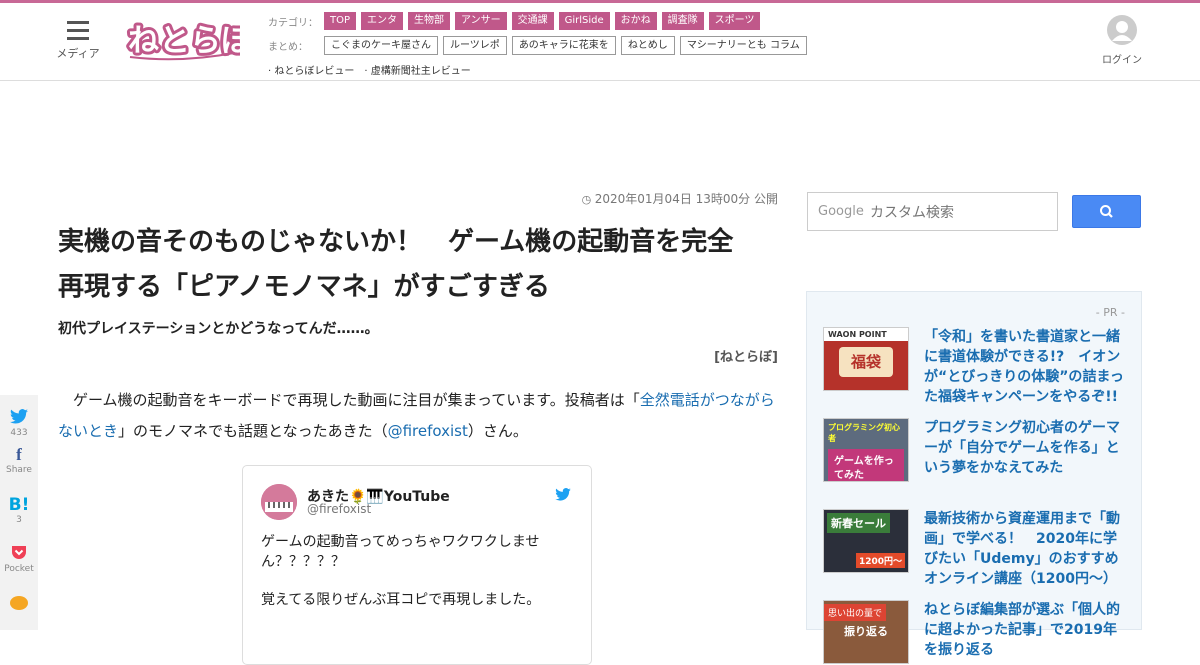  Describe the element at coordinates (635, 21) in the screenshot. I see `category-okane: おかね` at that location.